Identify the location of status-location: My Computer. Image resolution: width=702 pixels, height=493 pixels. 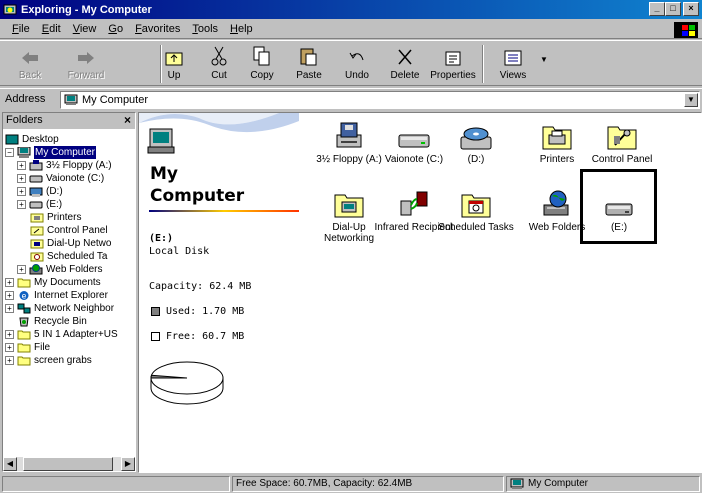
(603, 484).